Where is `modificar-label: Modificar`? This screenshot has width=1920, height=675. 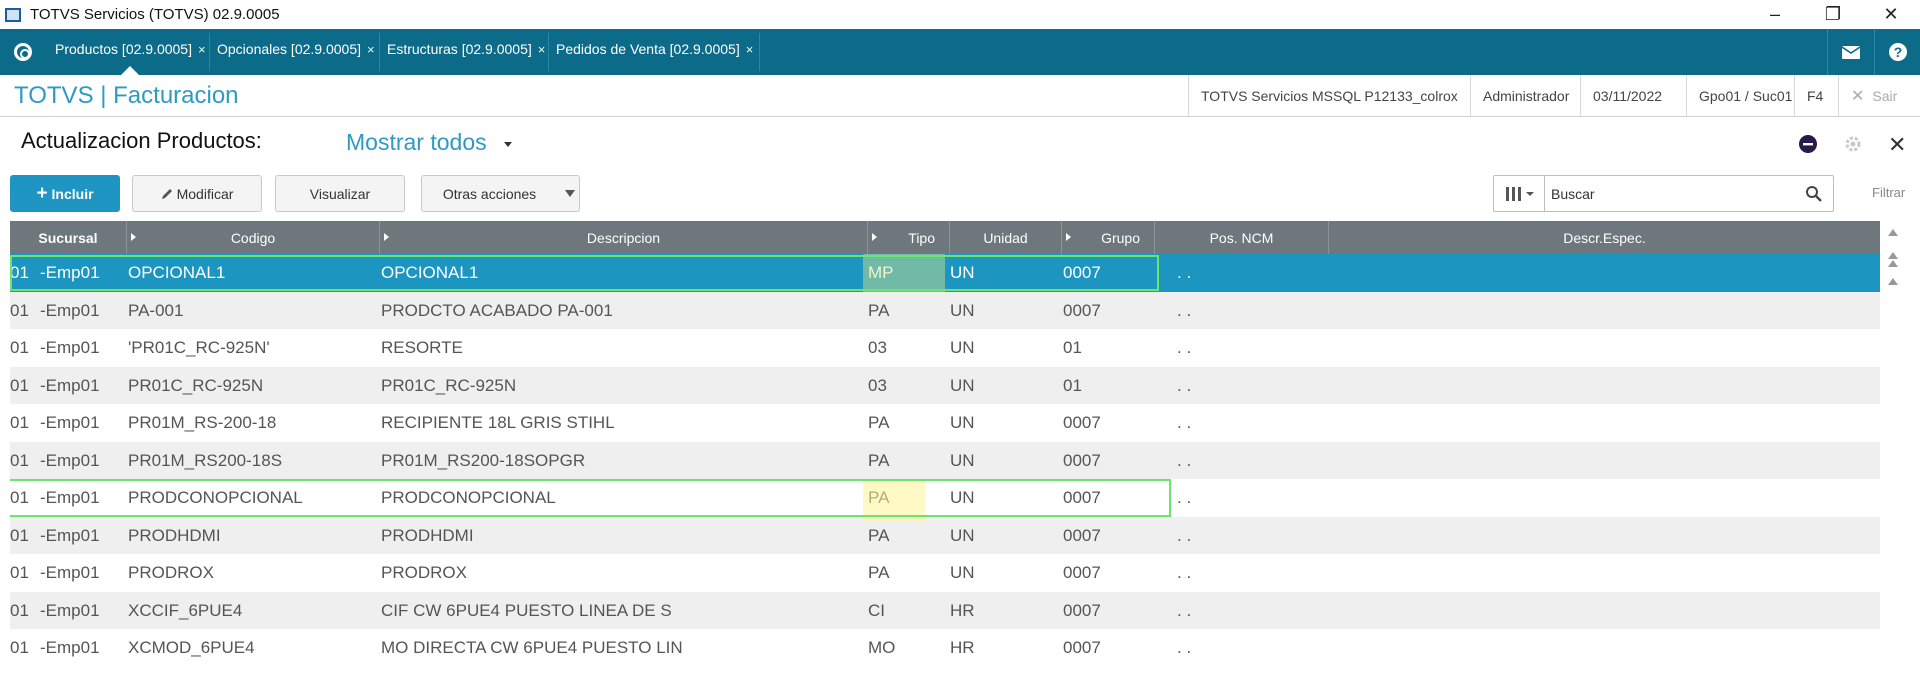
modificar-label: Modificar is located at coordinates (205, 193).